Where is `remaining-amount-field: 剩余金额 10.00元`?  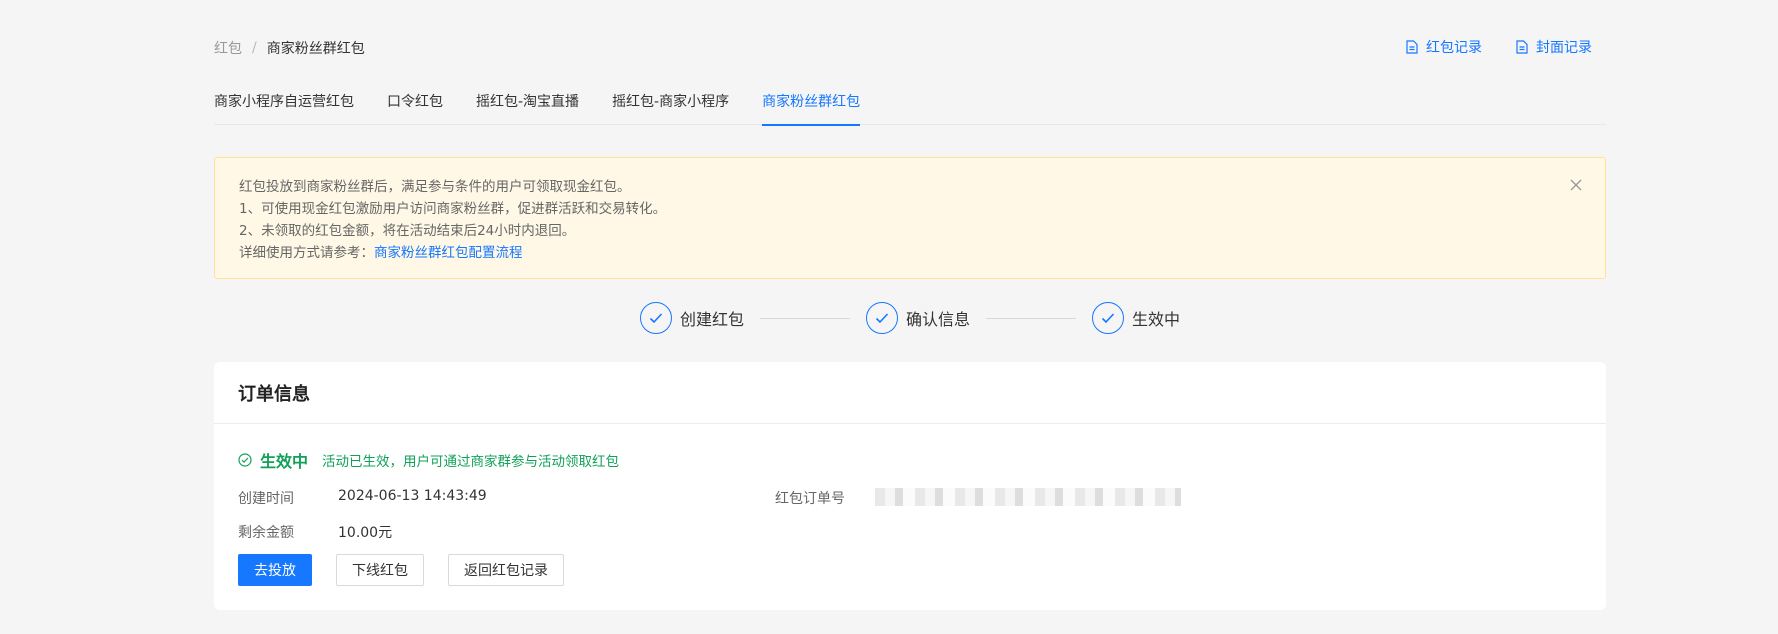 remaining-amount-field: 剩余金额 10.00元 is located at coordinates (315, 532).